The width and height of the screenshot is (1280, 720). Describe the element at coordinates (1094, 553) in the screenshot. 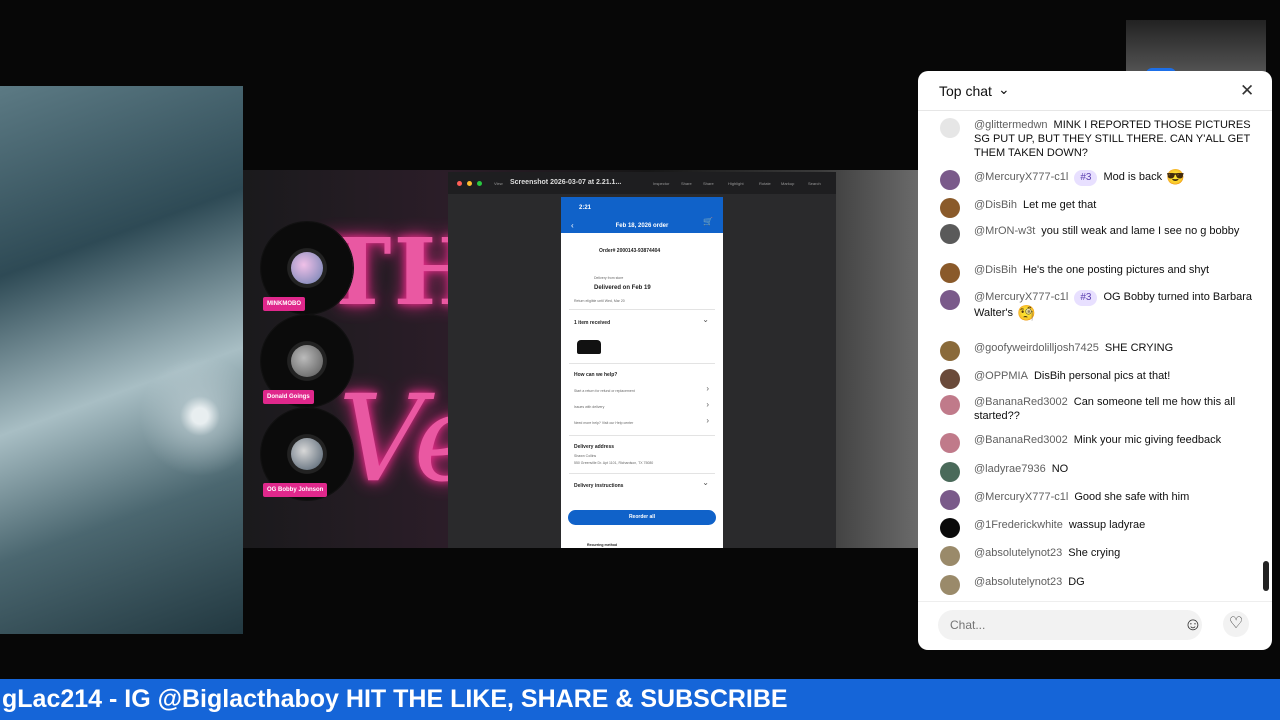

I see `message-text: She crying` at that location.